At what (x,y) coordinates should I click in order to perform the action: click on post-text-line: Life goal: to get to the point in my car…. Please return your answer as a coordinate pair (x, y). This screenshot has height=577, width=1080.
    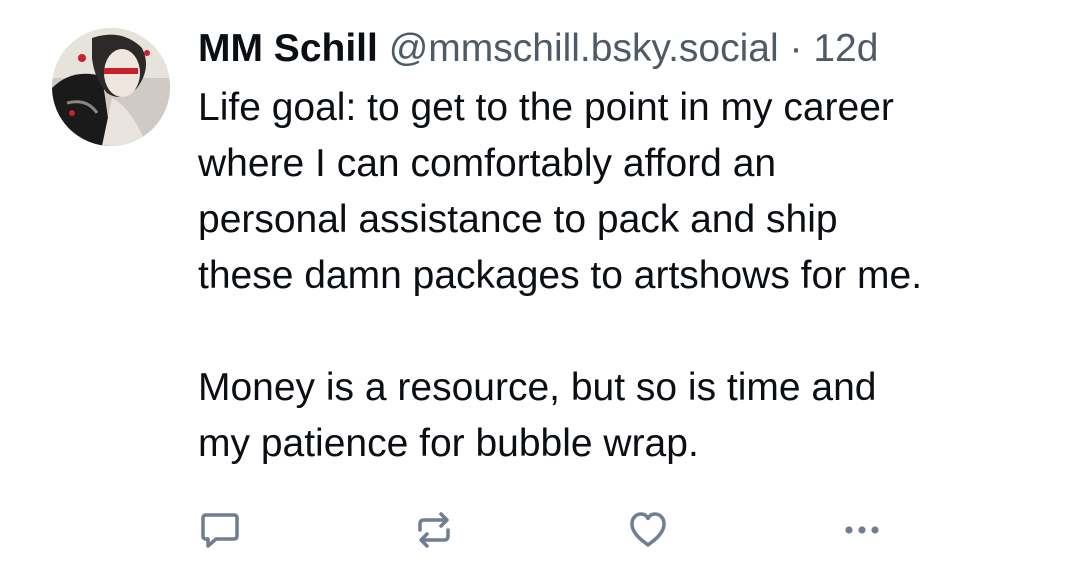
    Looking at the image, I should click on (546, 107).